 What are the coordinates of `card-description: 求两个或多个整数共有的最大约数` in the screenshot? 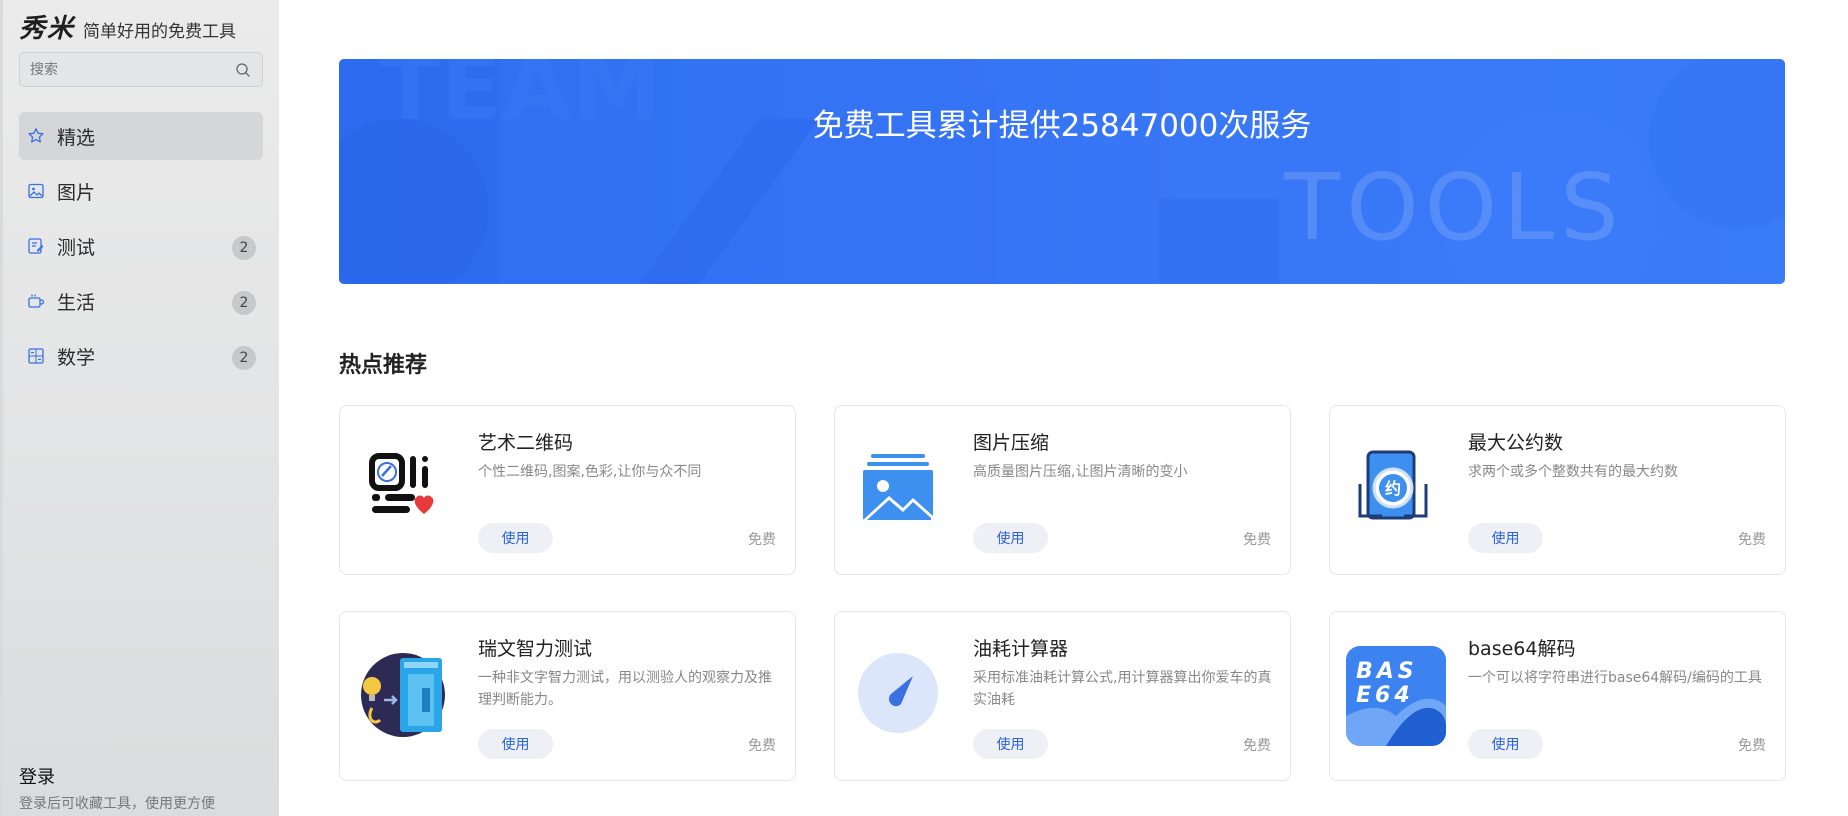 It's located at (1573, 472).